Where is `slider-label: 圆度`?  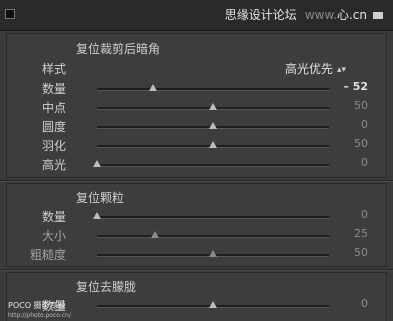
slider-label: 圆度 is located at coordinates (53, 127).